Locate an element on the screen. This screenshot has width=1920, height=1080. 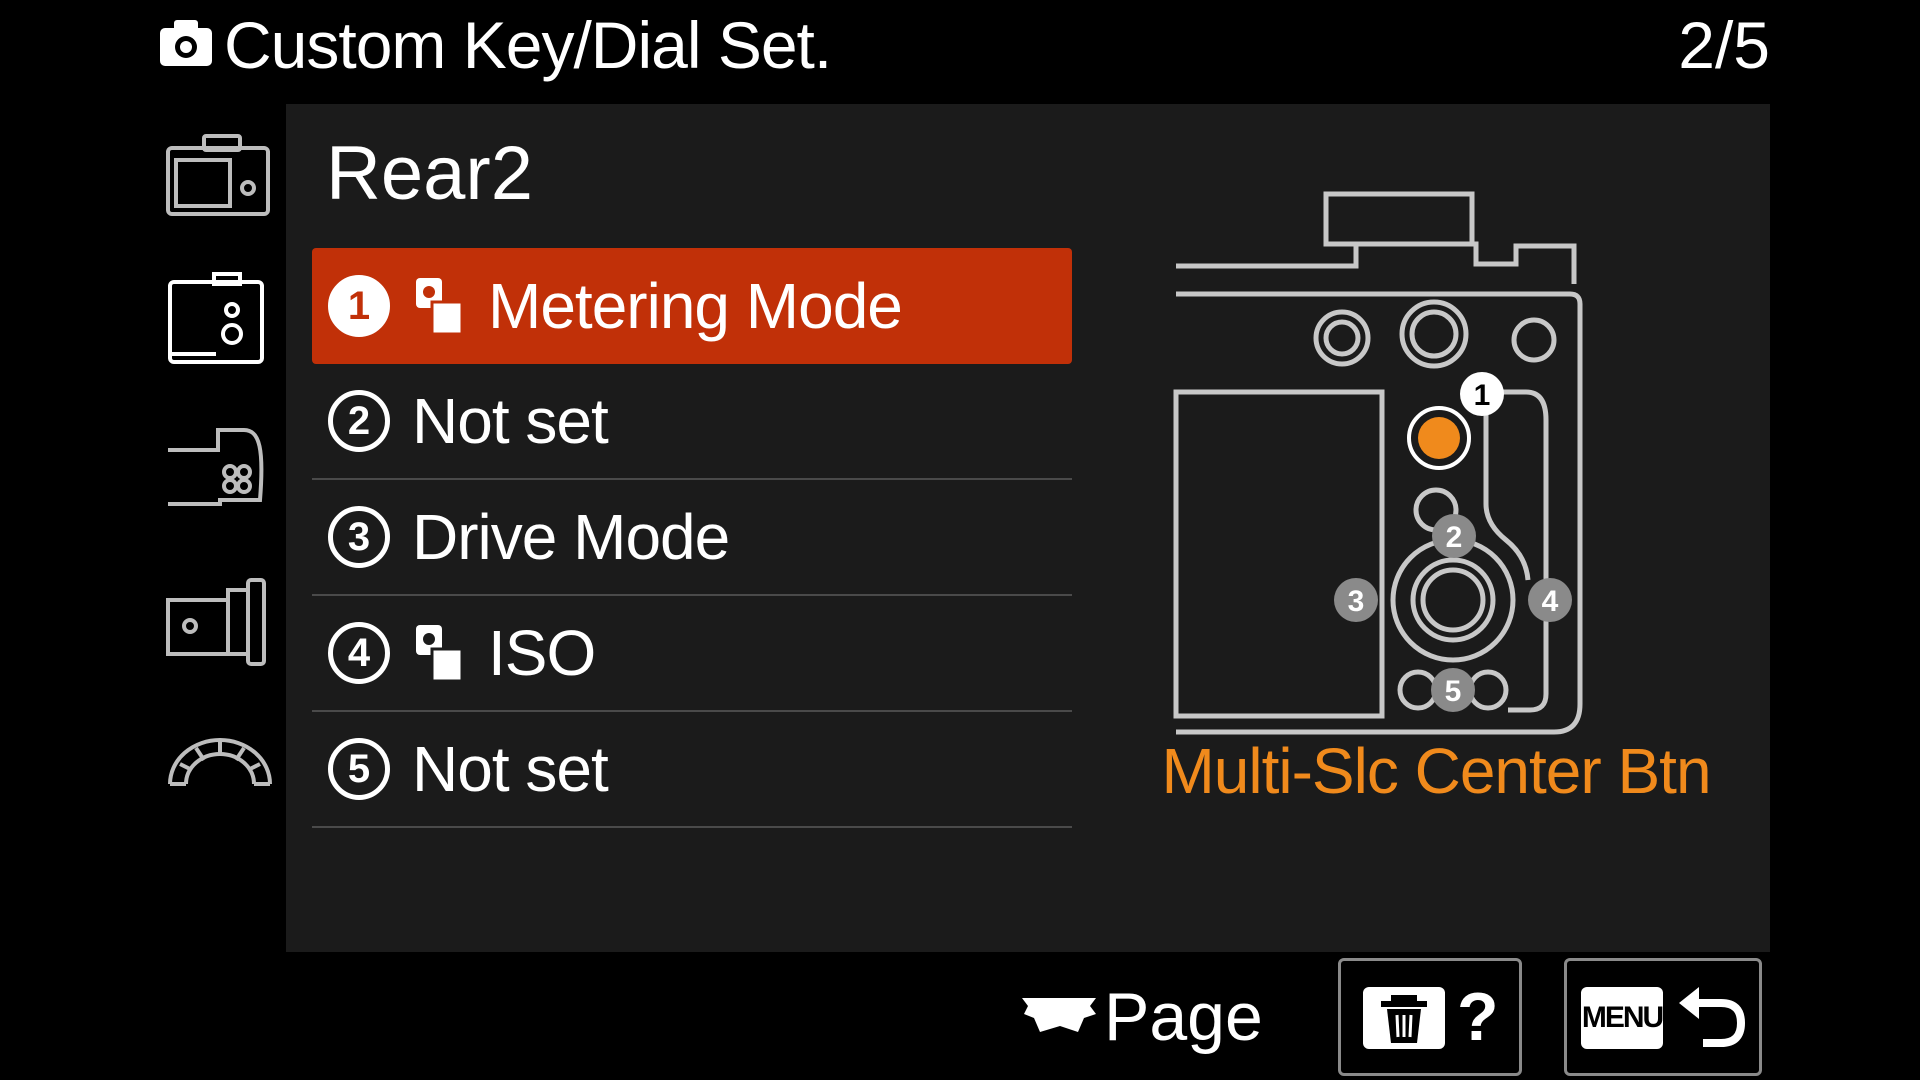
item-number-badge: 1 is located at coordinates (359, 306).